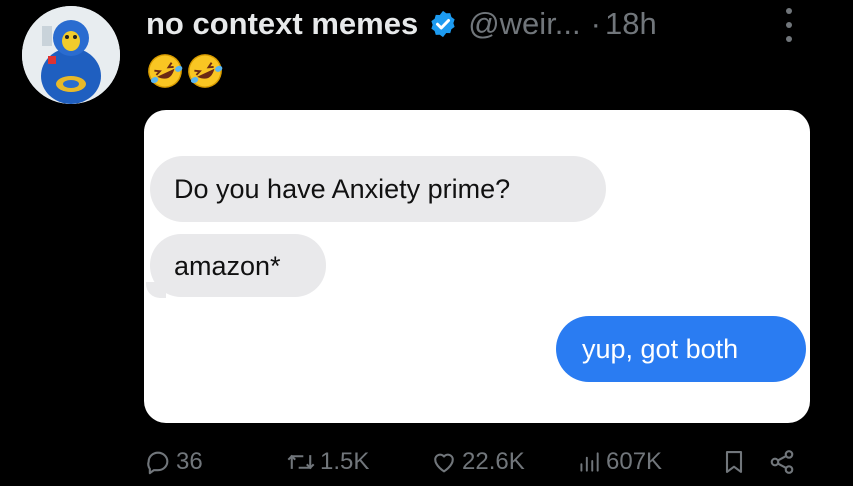 The height and width of the screenshot is (486, 853). What do you see at coordinates (631, 24) in the screenshot?
I see `post-time: 18h` at bounding box center [631, 24].